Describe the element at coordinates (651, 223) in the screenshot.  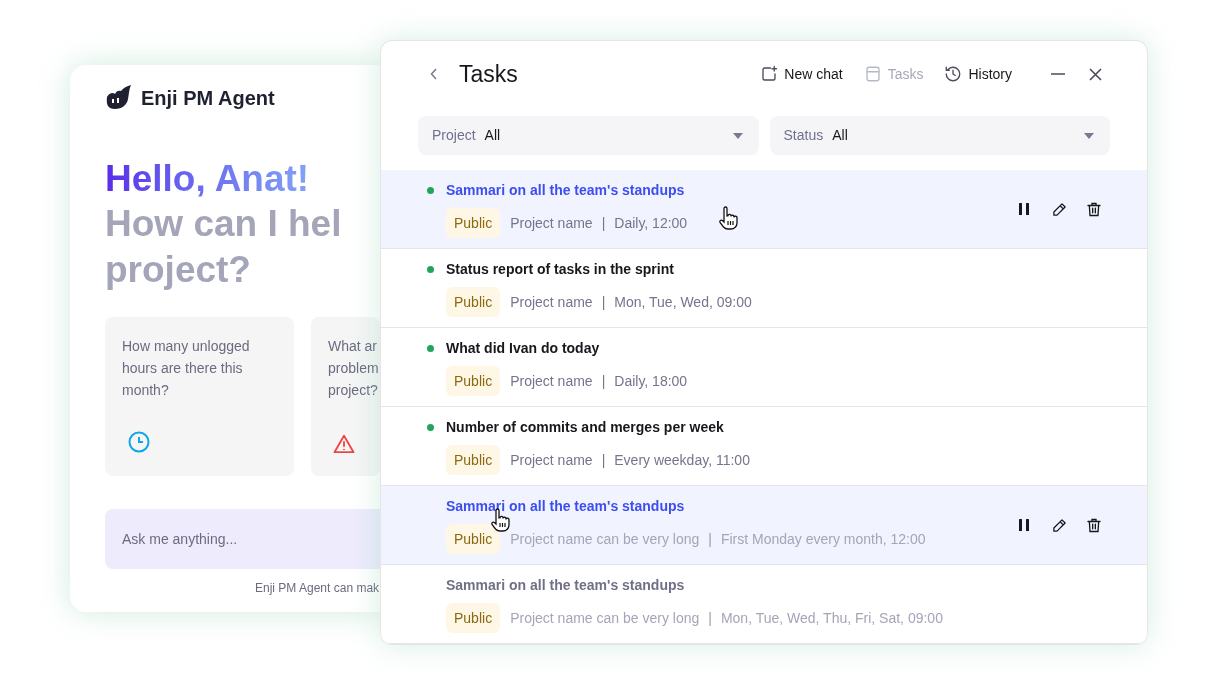
I see `task-schedule: Daily, 12:00` at that location.